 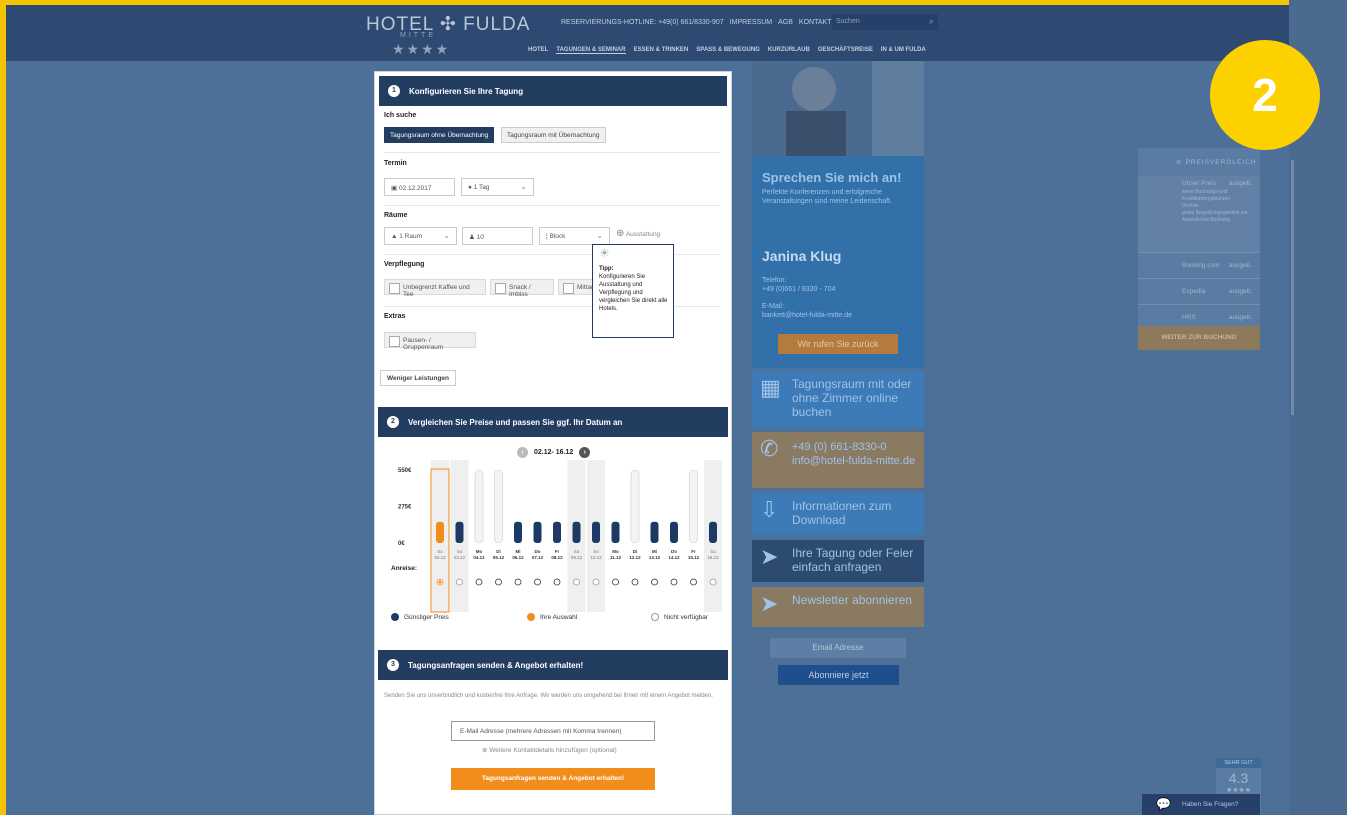 What do you see at coordinates (785, 22) in the screenshot?
I see `agb-link: AGB` at bounding box center [785, 22].